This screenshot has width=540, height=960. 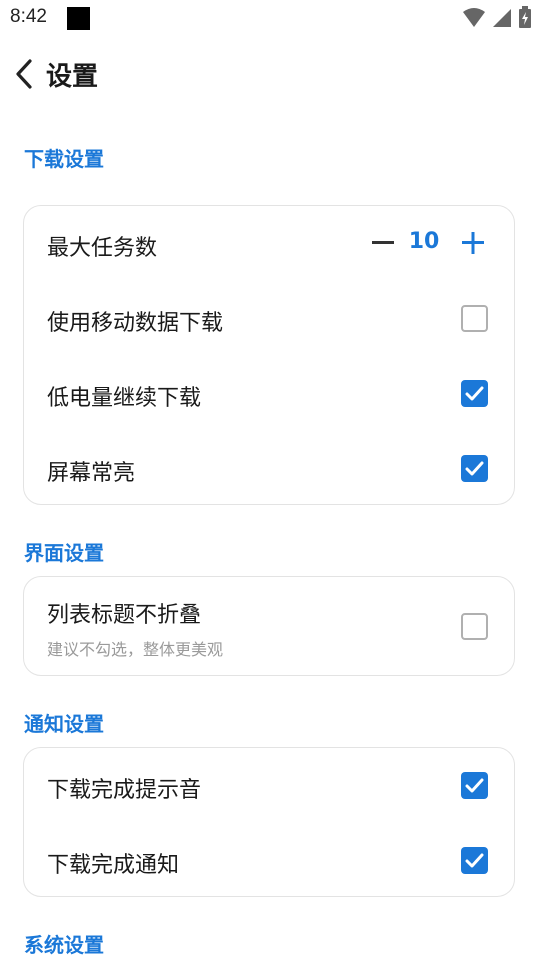 I want to click on section-title-system: 系统设置, so click(x=64, y=945).